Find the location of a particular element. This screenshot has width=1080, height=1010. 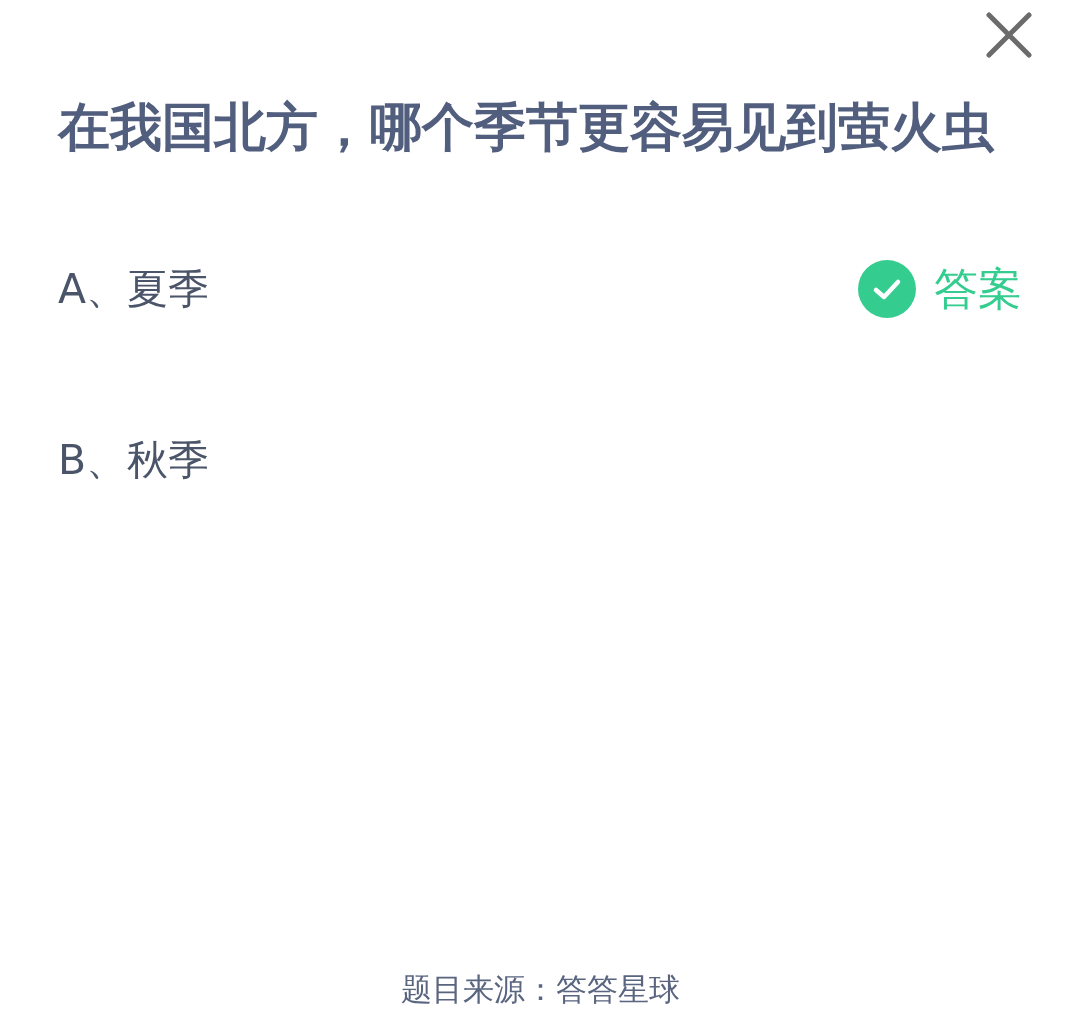

question-title: 在我国北方，哪个季节更容易见到萤火虫 is located at coordinates (527, 127).